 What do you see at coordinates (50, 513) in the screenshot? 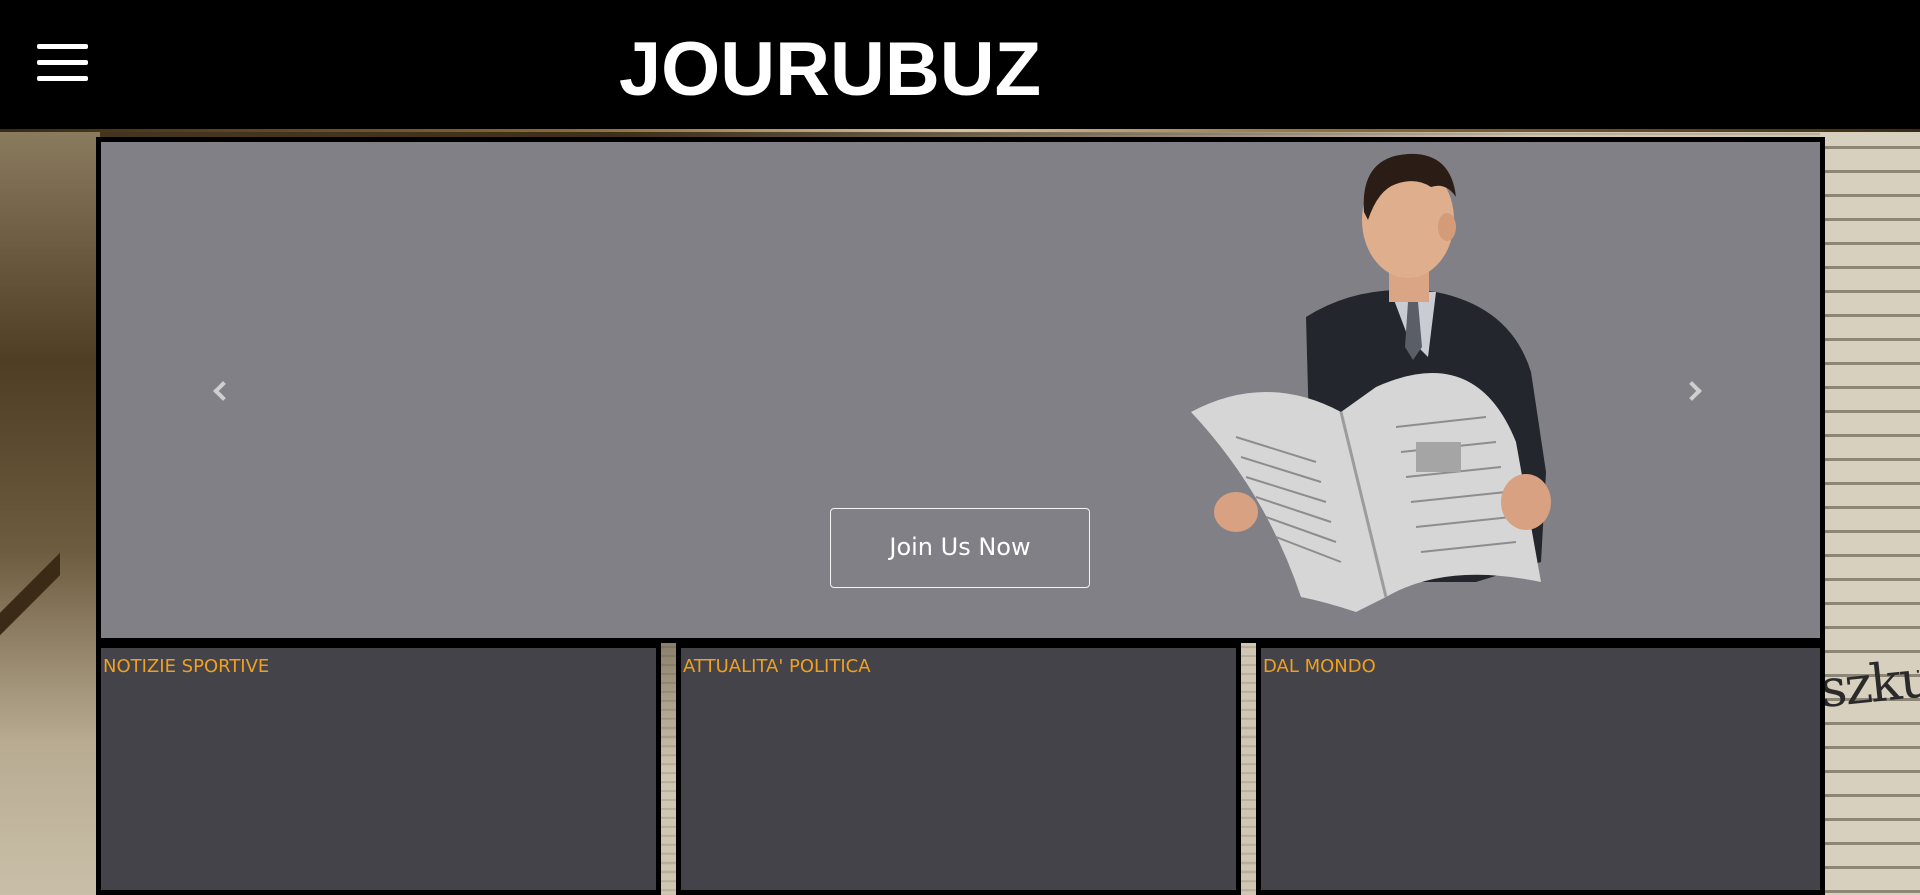
I see `background-newspaper-left` at bounding box center [50, 513].